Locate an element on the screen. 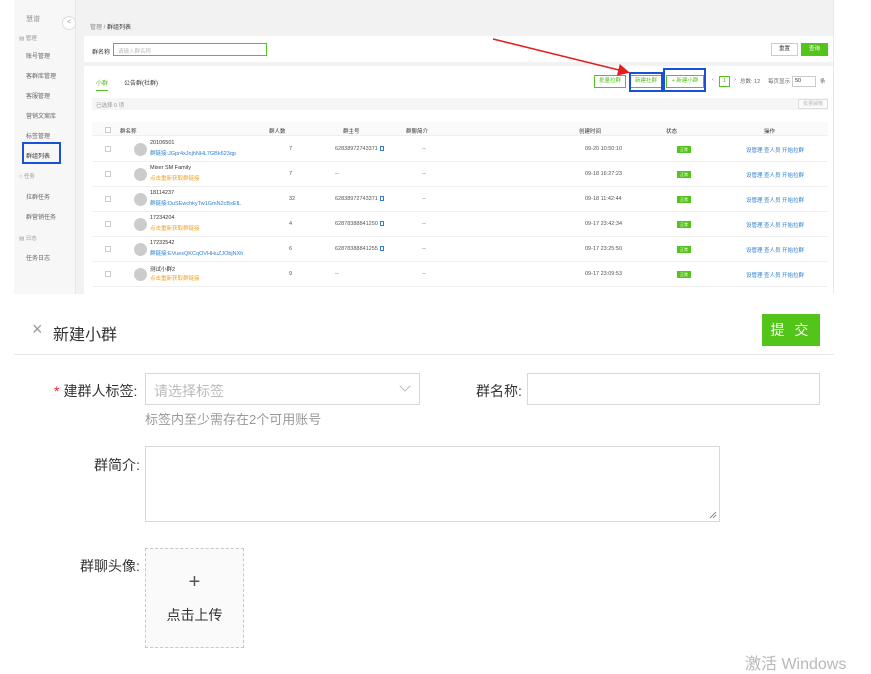  sidebar-group-logs: ▤ 日志 is located at coordinates (28, 239).